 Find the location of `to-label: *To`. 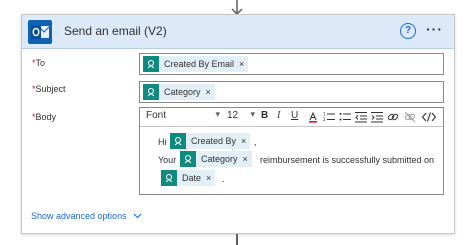

to-label: *To is located at coordinates (38, 63).